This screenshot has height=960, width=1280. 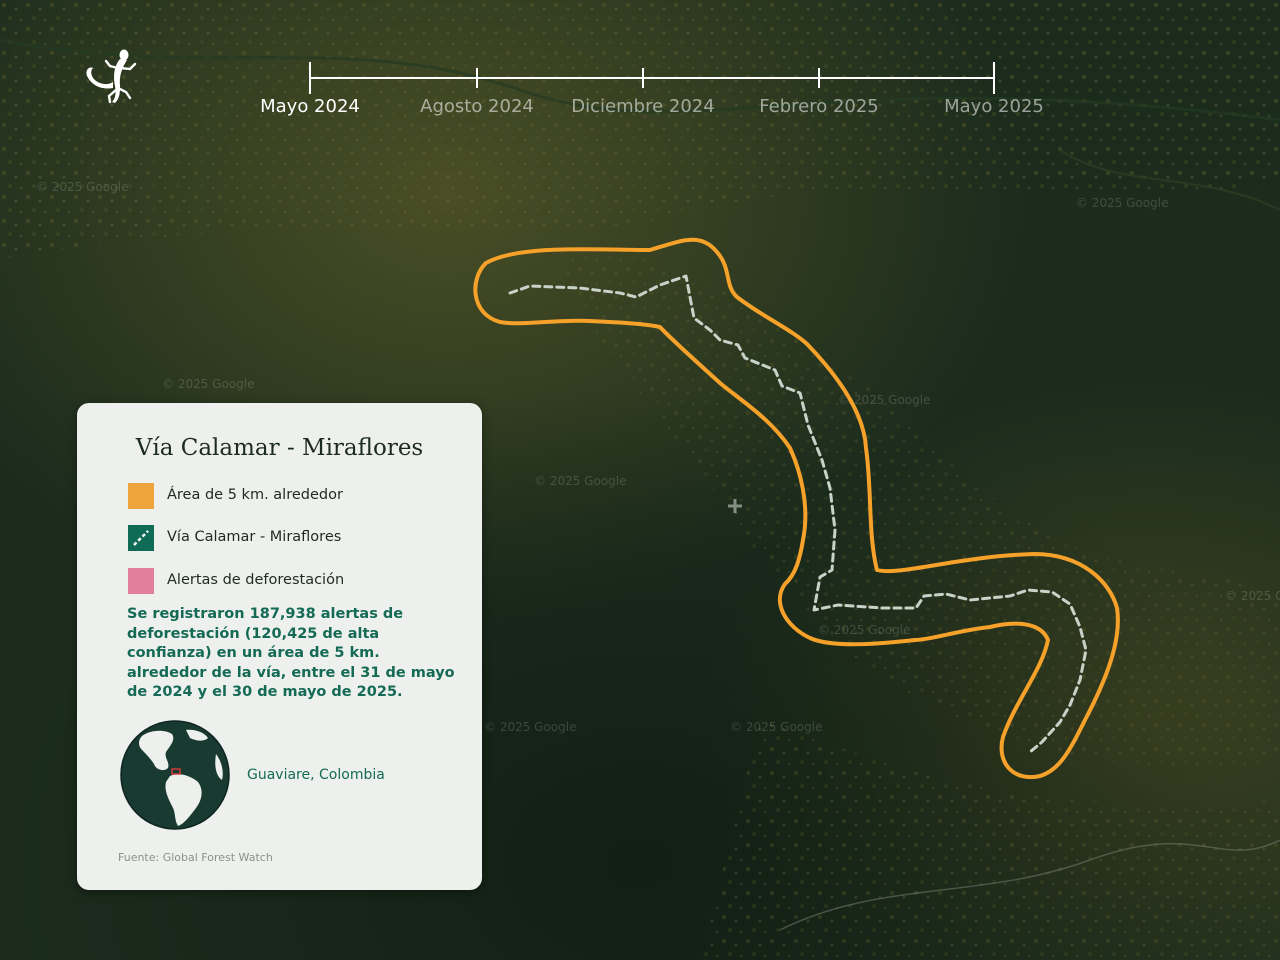 What do you see at coordinates (643, 106) in the screenshot?
I see `timeline-label-diciembre-2024: Diciembre 2024` at bounding box center [643, 106].